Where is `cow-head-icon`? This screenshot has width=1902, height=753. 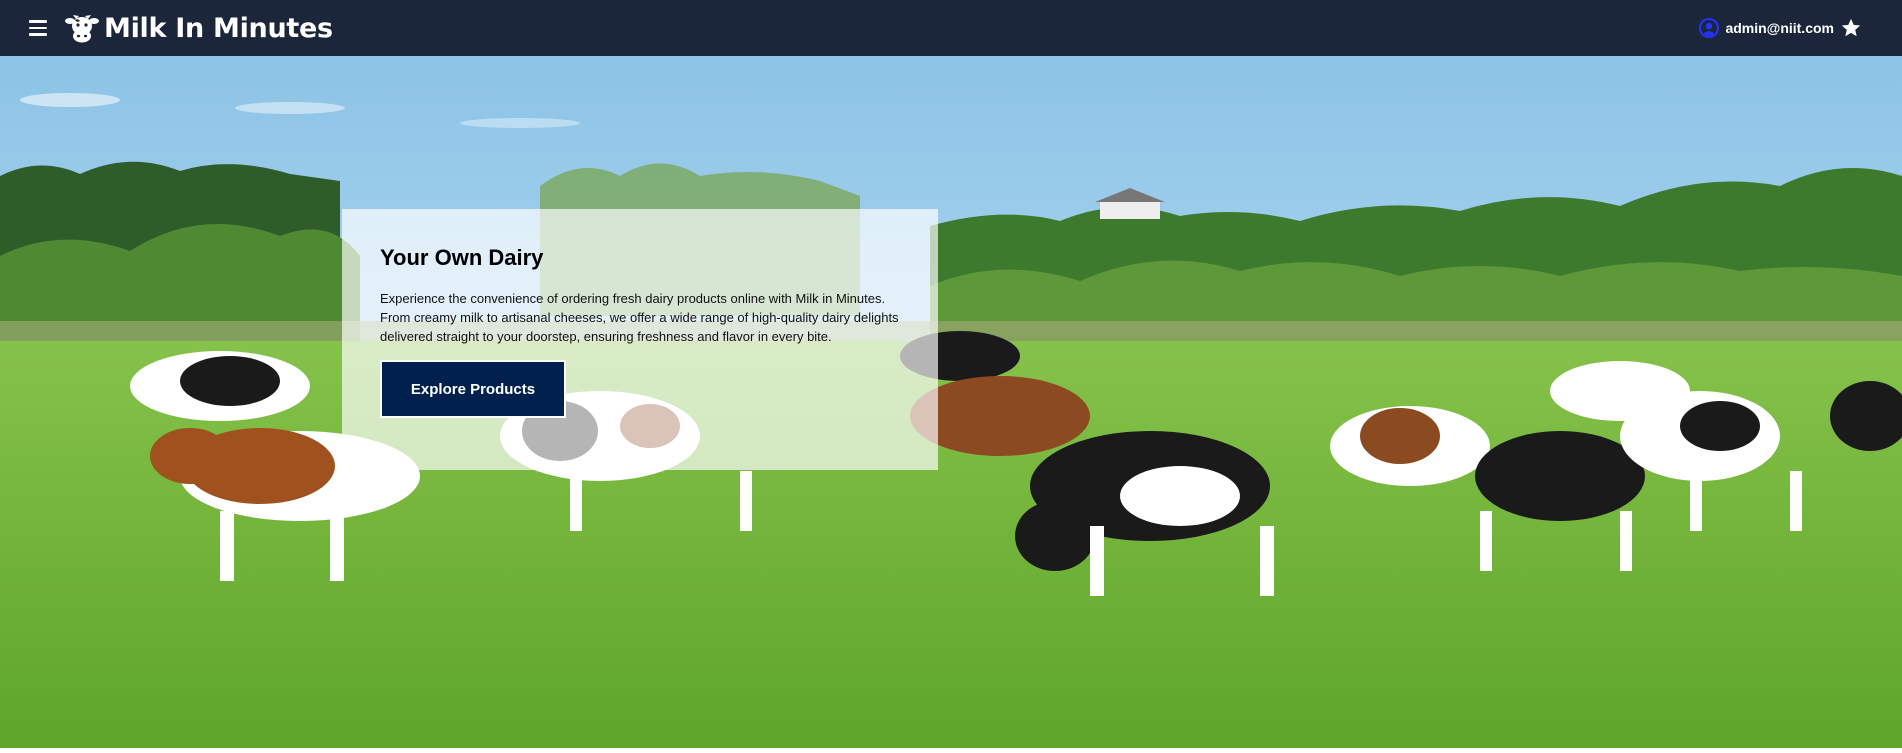
cow-head-icon is located at coordinates (82, 29).